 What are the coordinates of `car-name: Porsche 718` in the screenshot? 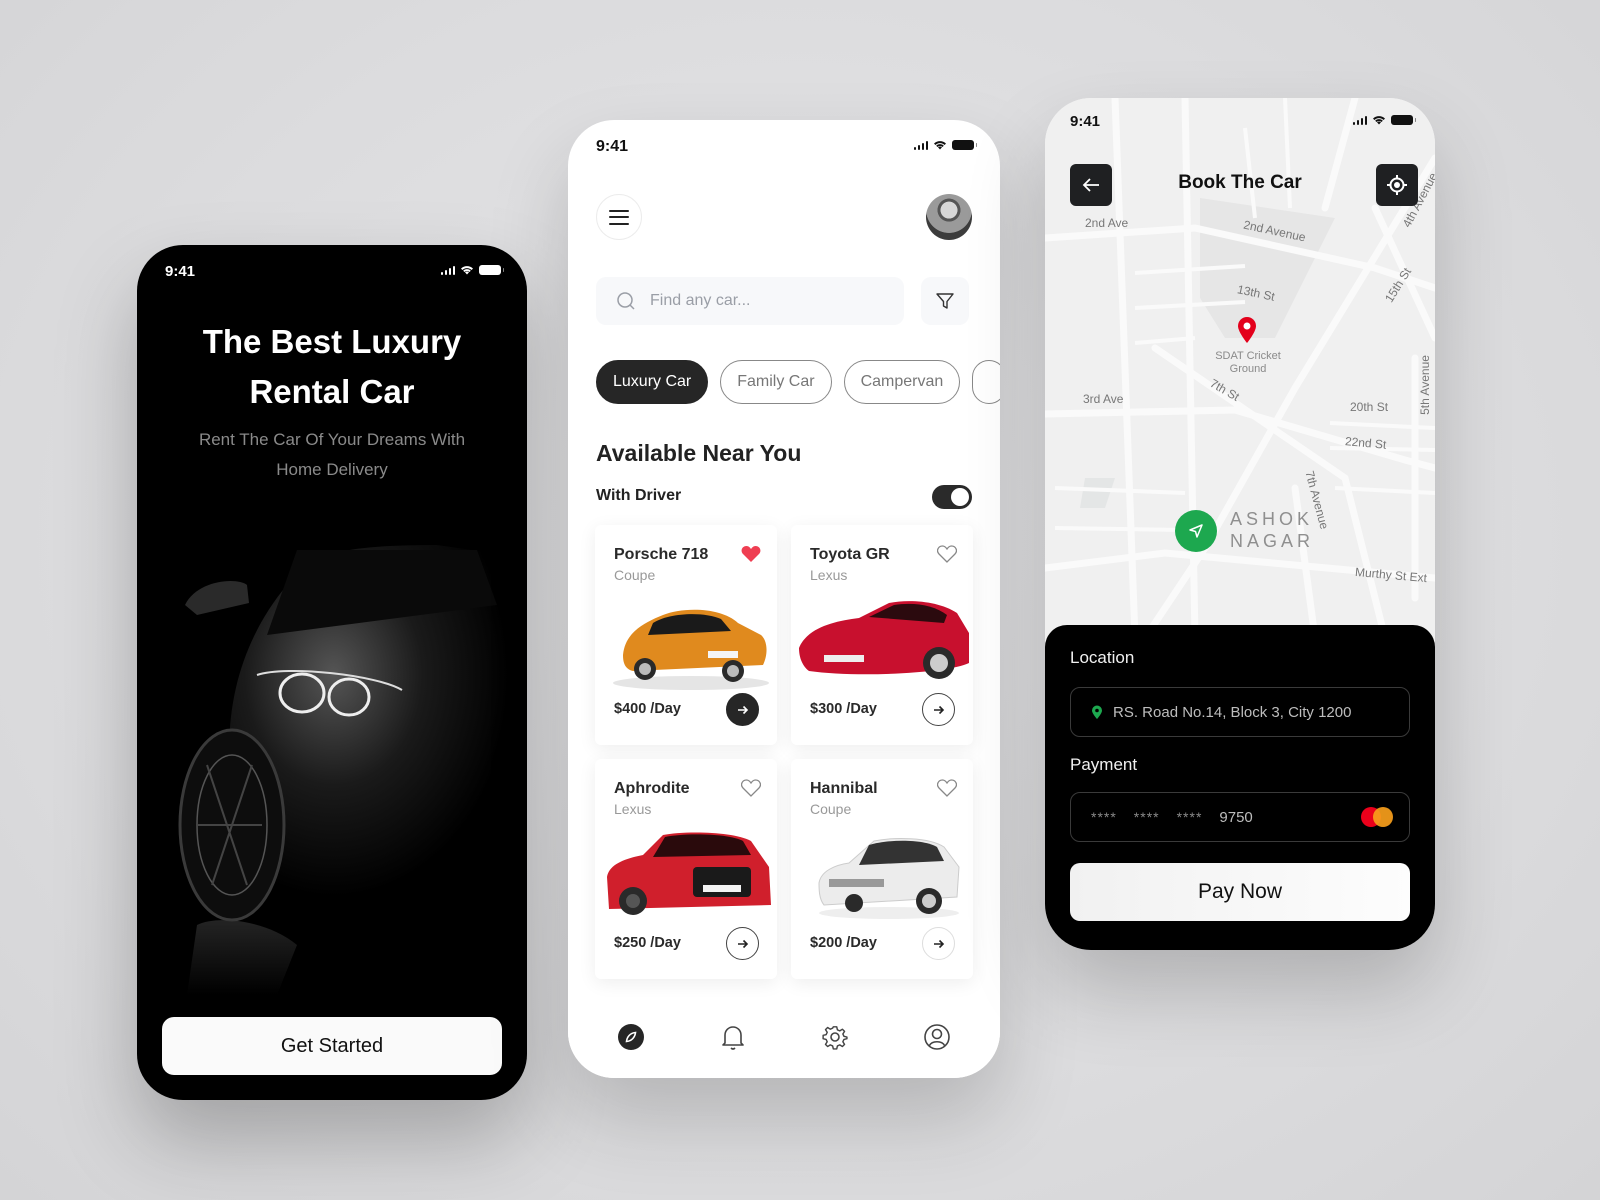 It's located at (661, 554).